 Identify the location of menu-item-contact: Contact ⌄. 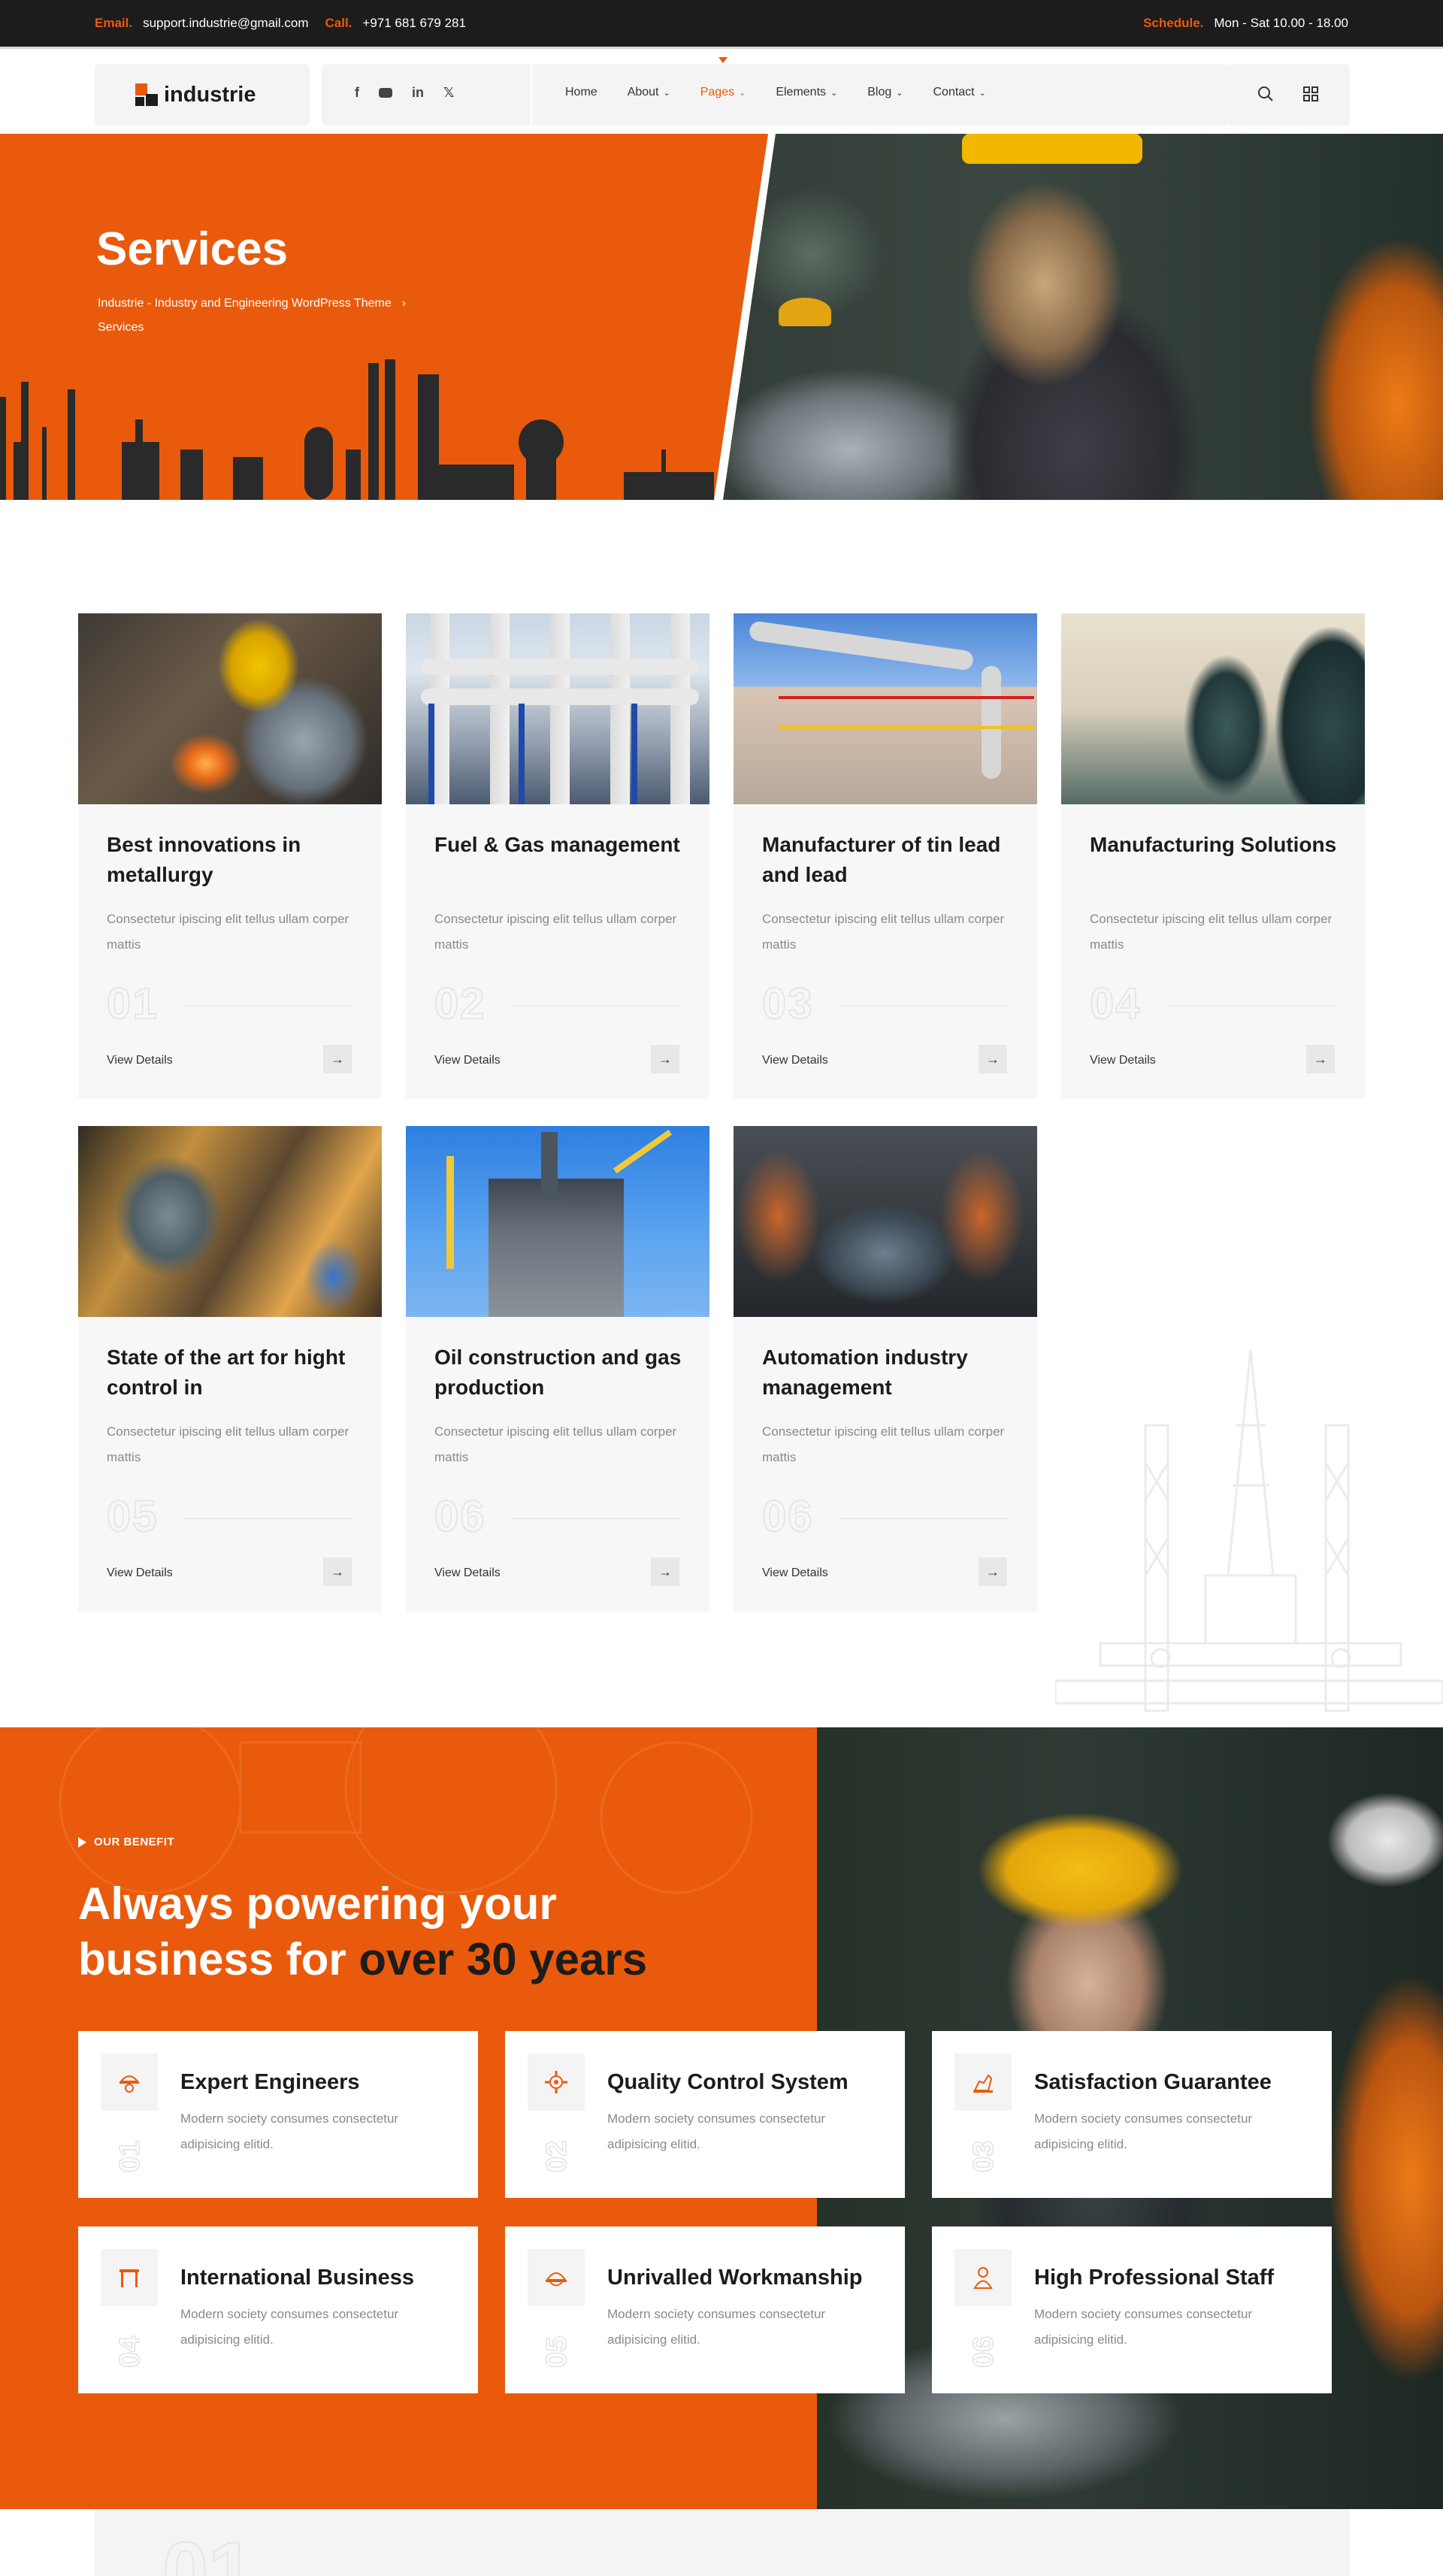
(959, 92).